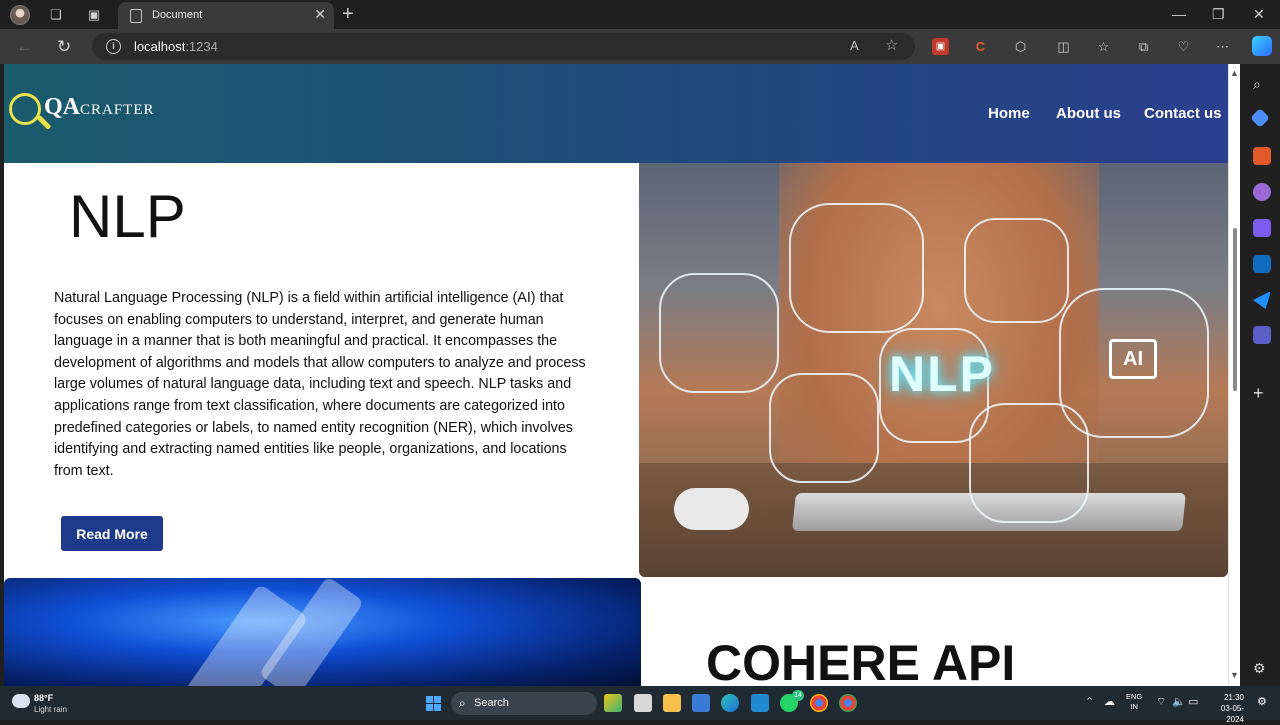 This screenshot has height=725, width=1280. Describe the element at coordinates (1063, 46) in the screenshot. I see `split-screen-icon: ◫` at that location.